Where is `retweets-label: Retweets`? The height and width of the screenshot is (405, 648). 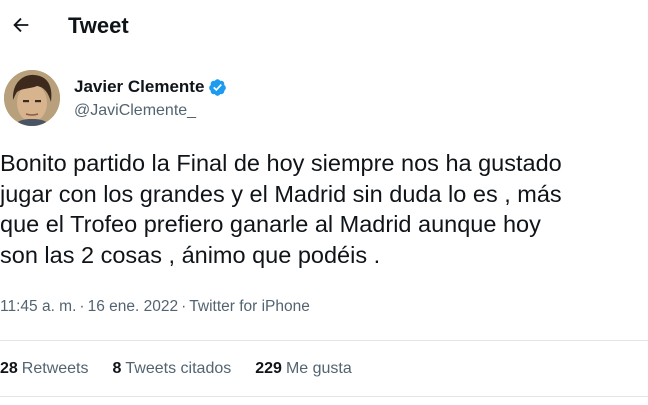
retweets-label: Retweets is located at coordinates (55, 368).